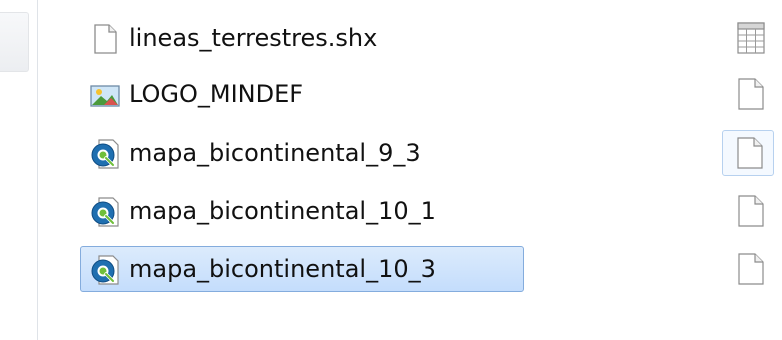  What do you see at coordinates (253, 38) in the screenshot?
I see `file-name: lineas_terrestres.shx` at bounding box center [253, 38].